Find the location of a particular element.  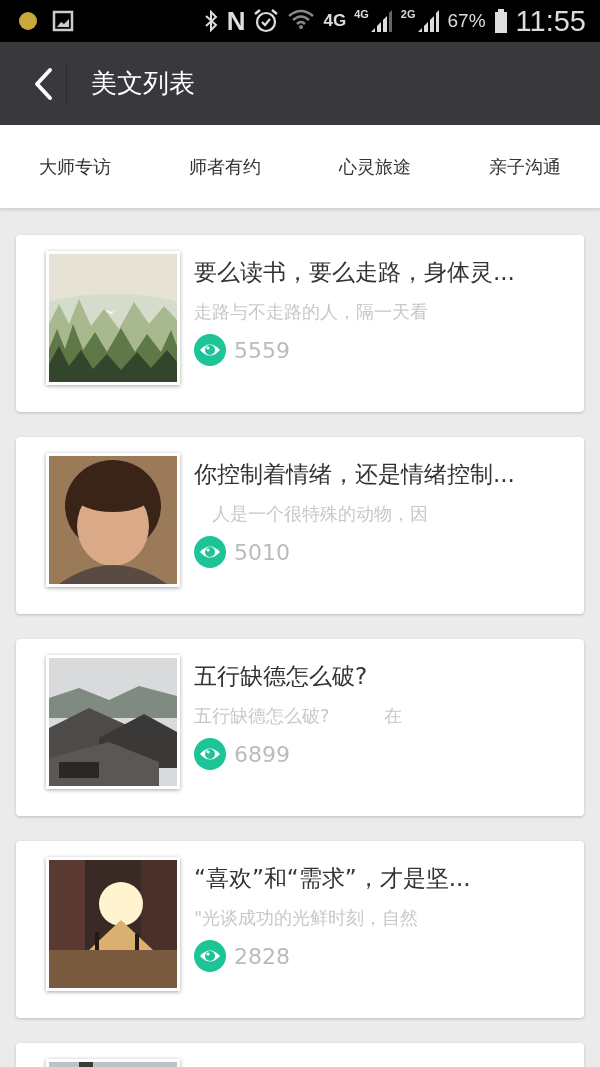

battery-icon is located at coordinates (500, 21).